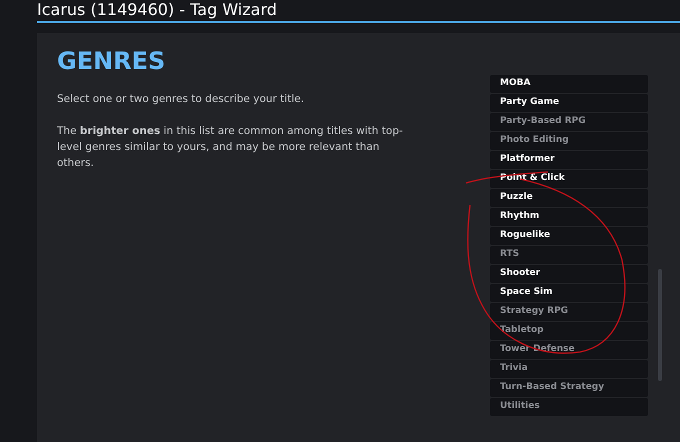  I want to click on genre-option: Tower Defense, so click(569, 350).